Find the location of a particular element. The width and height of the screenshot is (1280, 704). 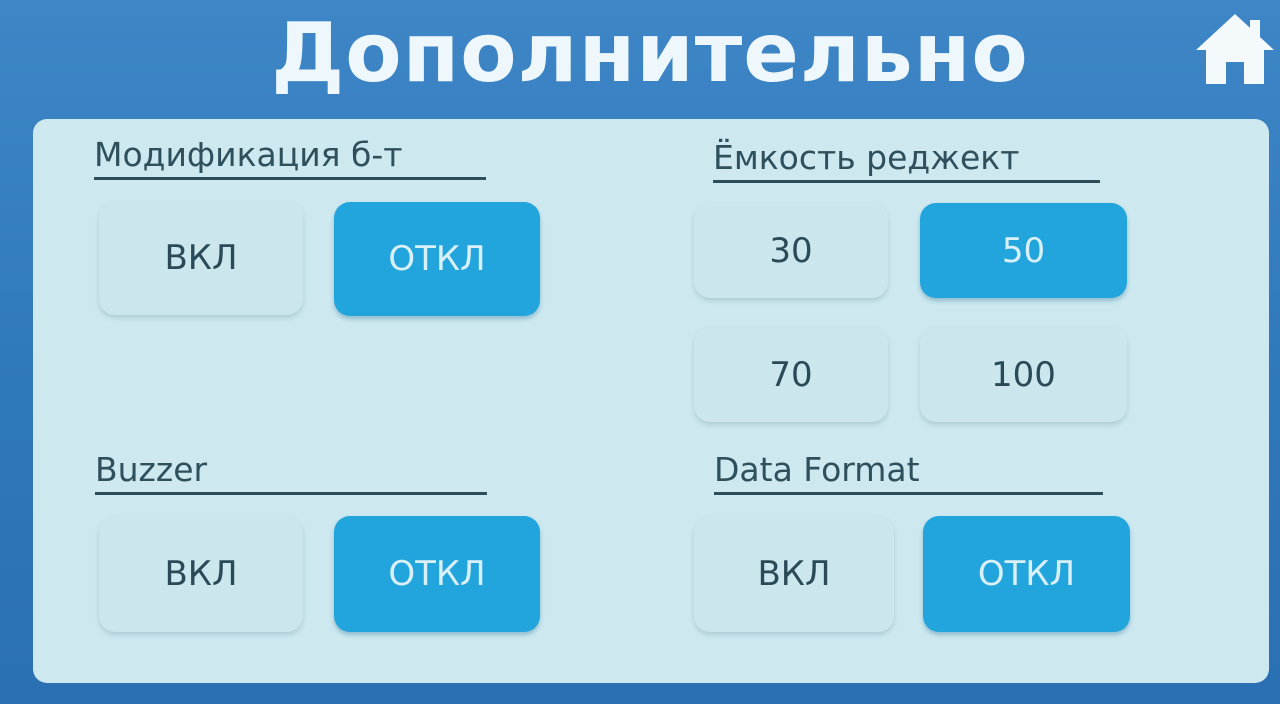

home-button is located at coordinates (1235, 48).